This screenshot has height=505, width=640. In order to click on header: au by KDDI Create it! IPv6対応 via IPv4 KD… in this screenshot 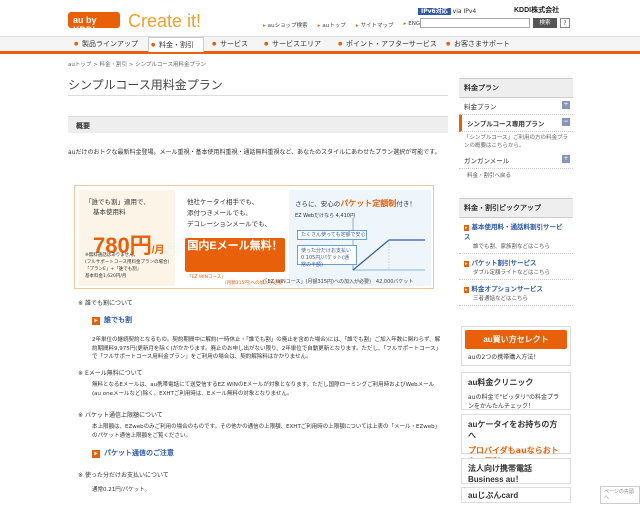, I will do `click(320, 18)`.